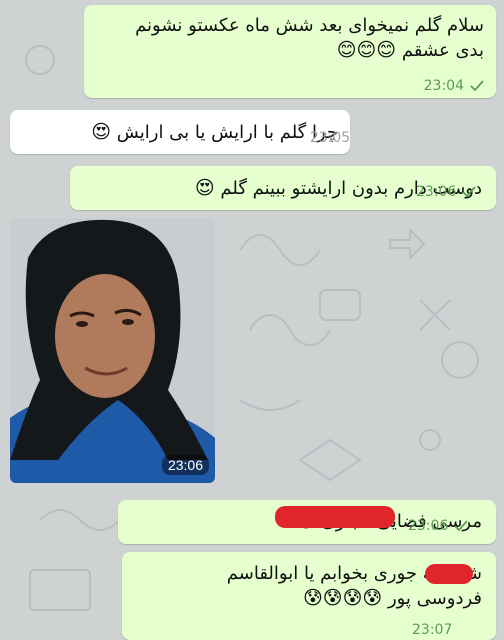 The image size is (504, 640). I want to click on message-text: فردوسی پور, so click(434, 598).